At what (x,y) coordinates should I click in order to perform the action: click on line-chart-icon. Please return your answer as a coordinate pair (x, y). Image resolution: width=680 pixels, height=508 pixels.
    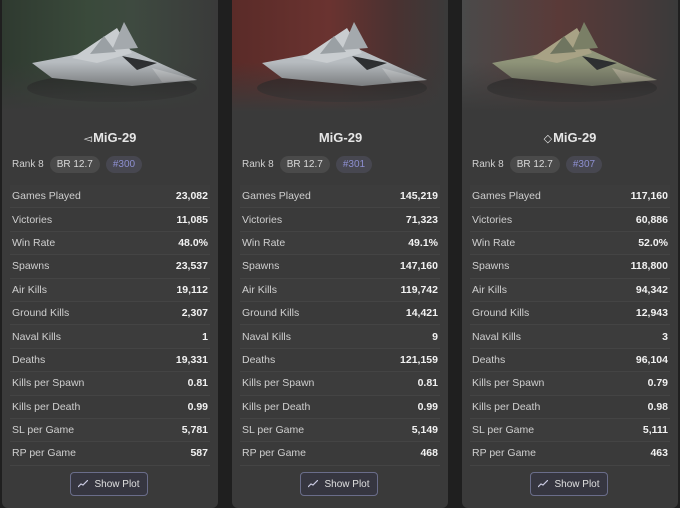
    Looking at the image, I should click on (83, 484).